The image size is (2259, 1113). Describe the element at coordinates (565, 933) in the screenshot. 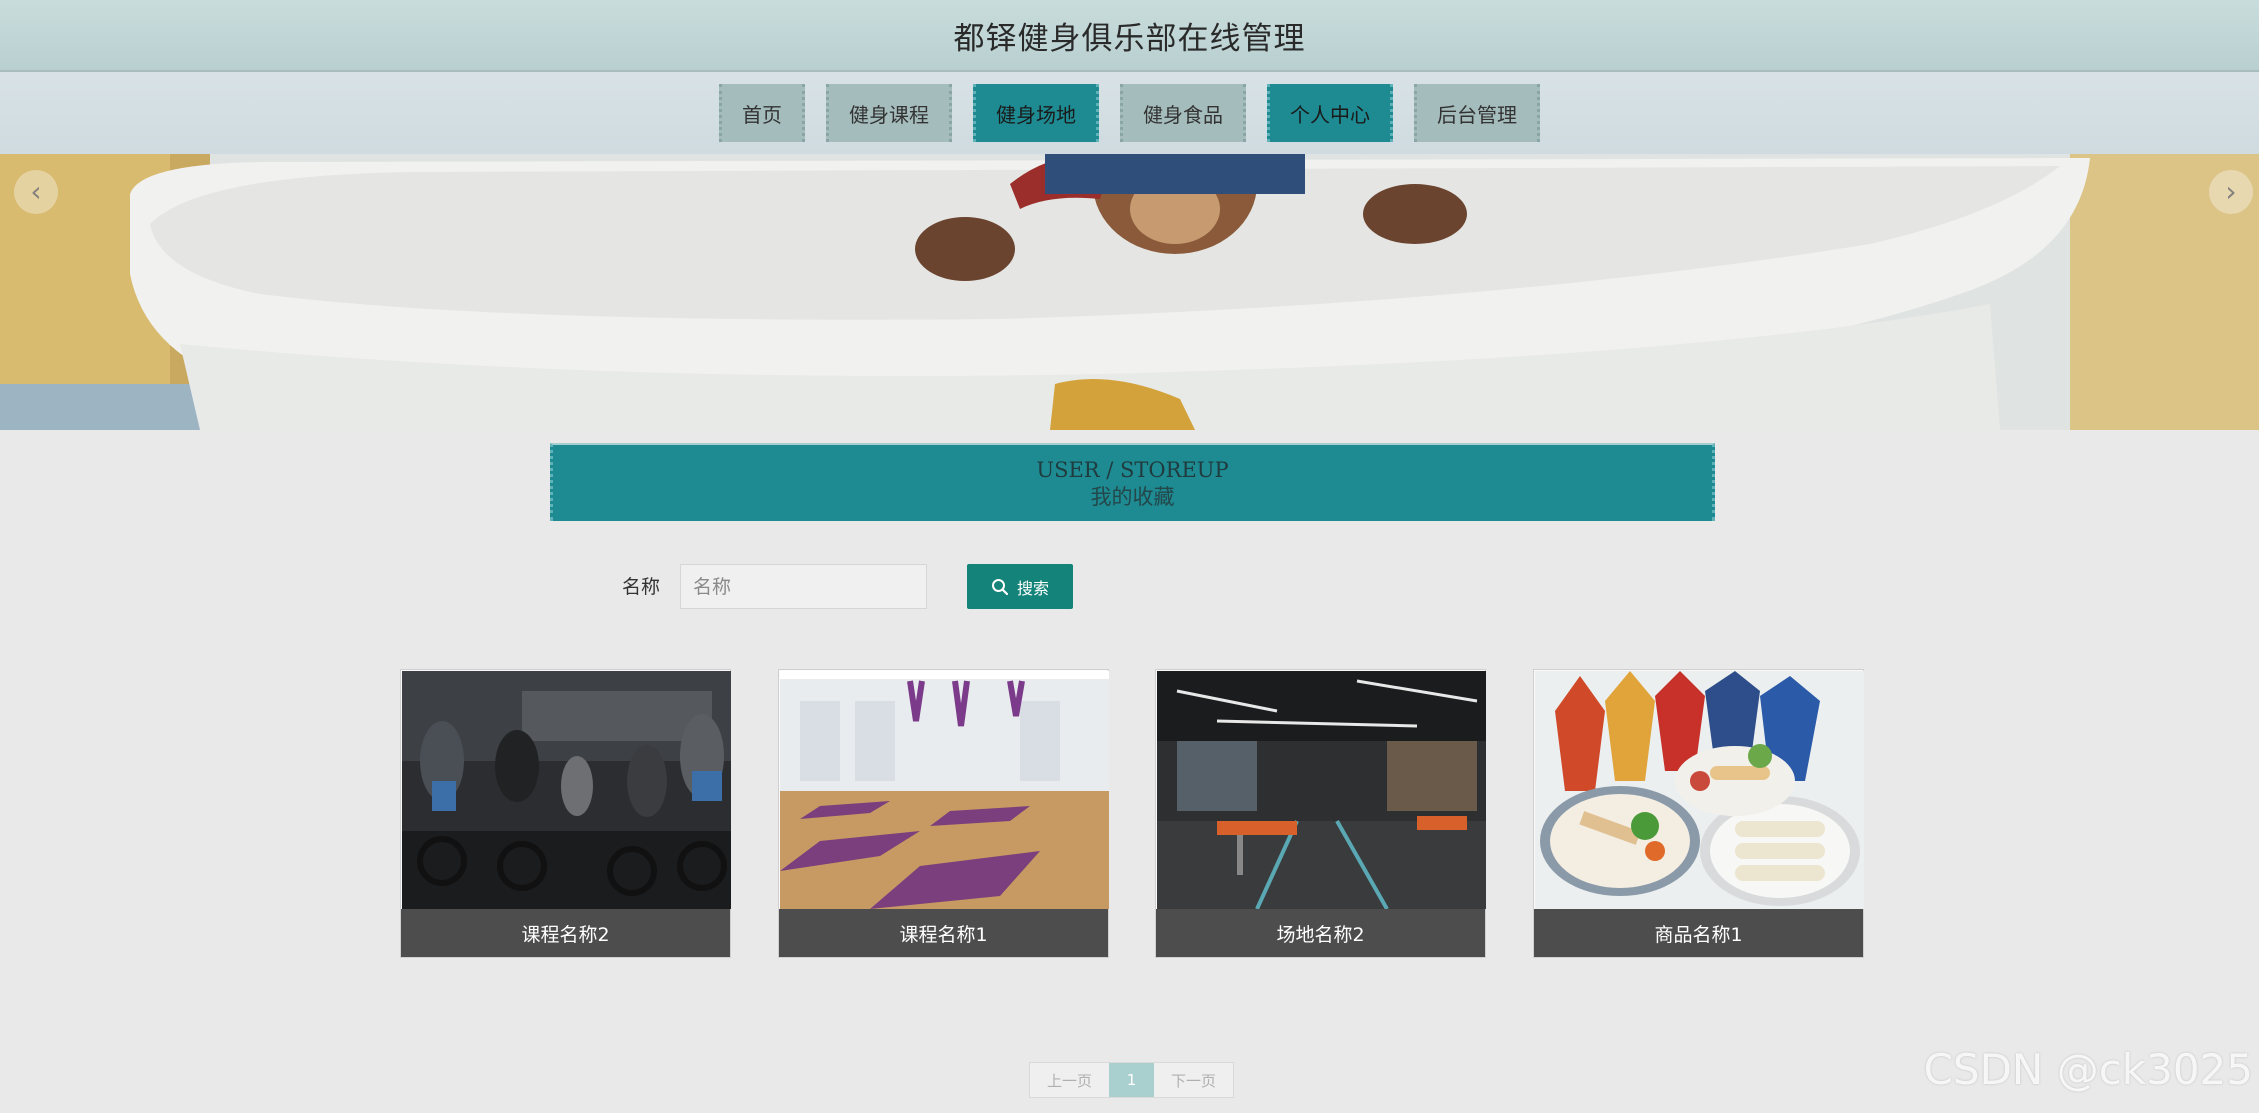

I see `card-caption: 课程名称2` at that location.